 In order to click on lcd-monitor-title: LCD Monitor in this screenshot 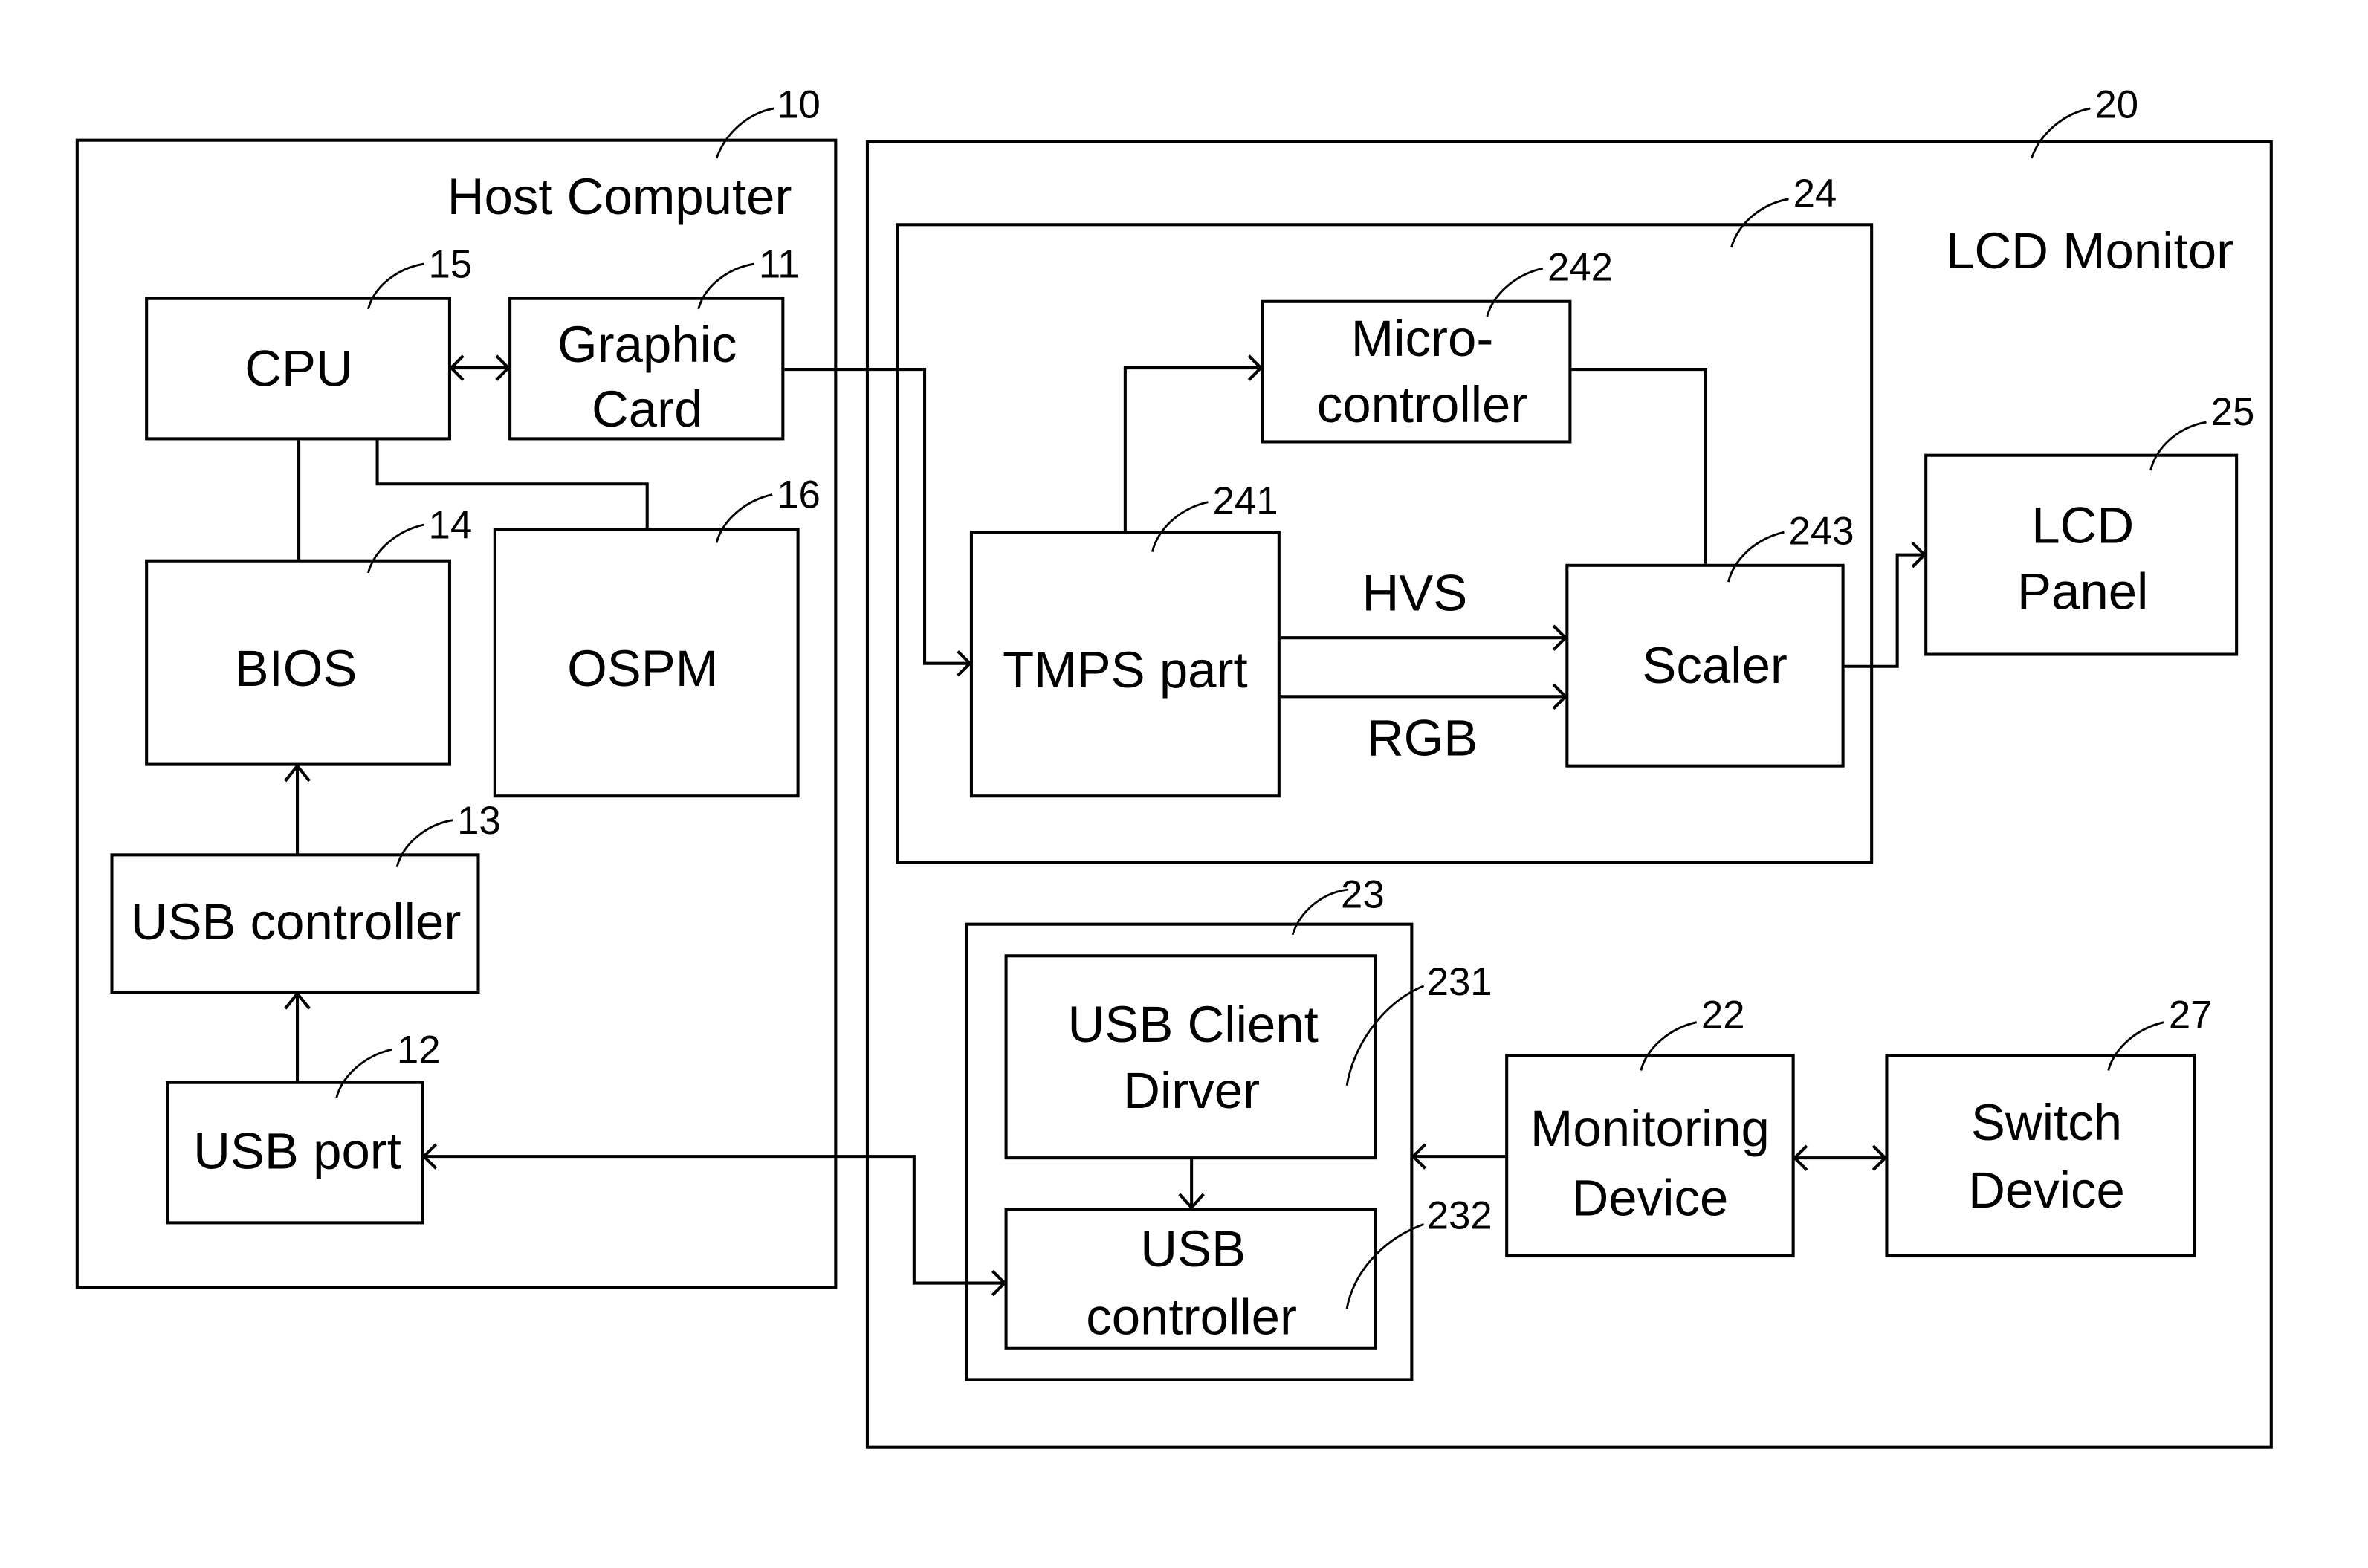, I will do `click(2089, 250)`.